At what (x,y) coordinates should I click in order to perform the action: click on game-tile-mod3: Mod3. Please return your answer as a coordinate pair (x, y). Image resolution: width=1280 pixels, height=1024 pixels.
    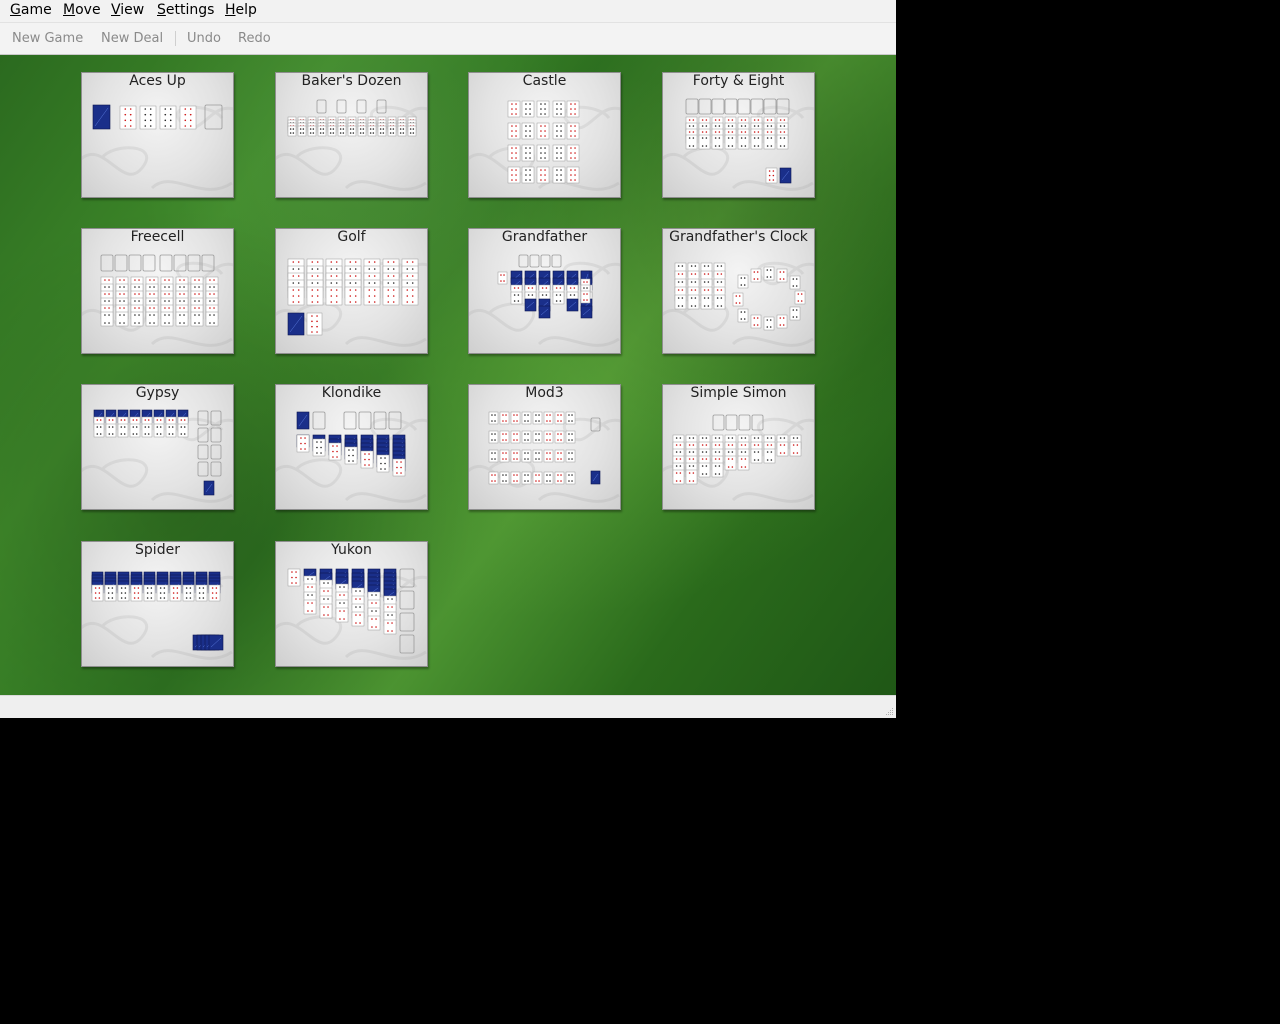
    Looking at the image, I should click on (544, 447).